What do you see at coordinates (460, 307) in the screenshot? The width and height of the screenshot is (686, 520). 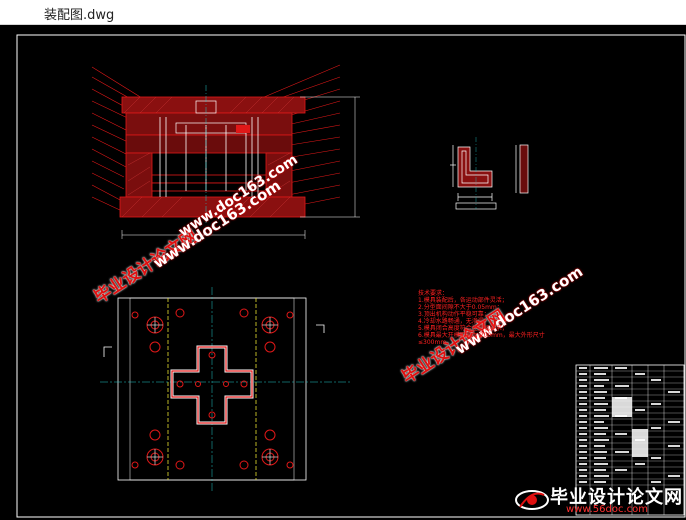 I see `note-line: 2.分型面间隙不大于0.05mm；` at bounding box center [460, 307].